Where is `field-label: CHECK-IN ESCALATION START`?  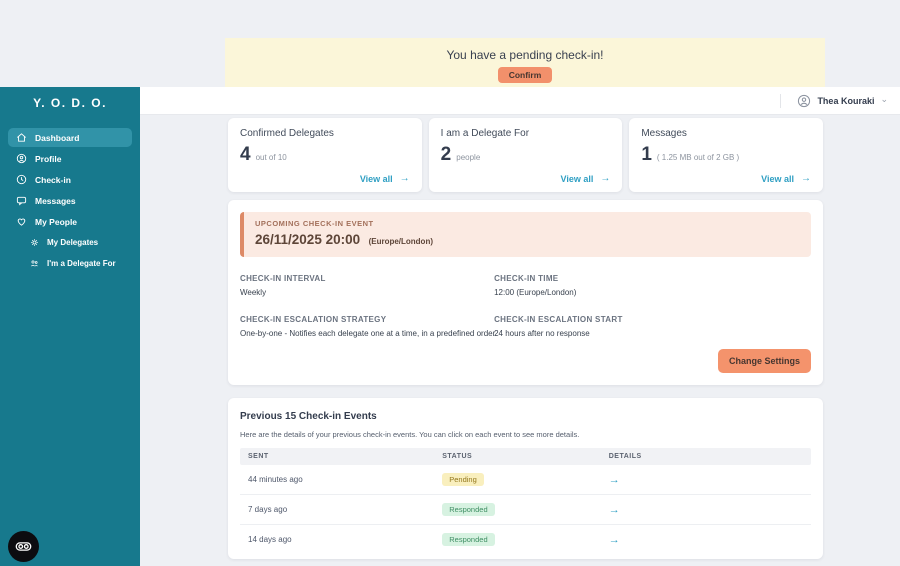
field-label: CHECK-IN ESCALATION START is located at coordinates (558, 319).